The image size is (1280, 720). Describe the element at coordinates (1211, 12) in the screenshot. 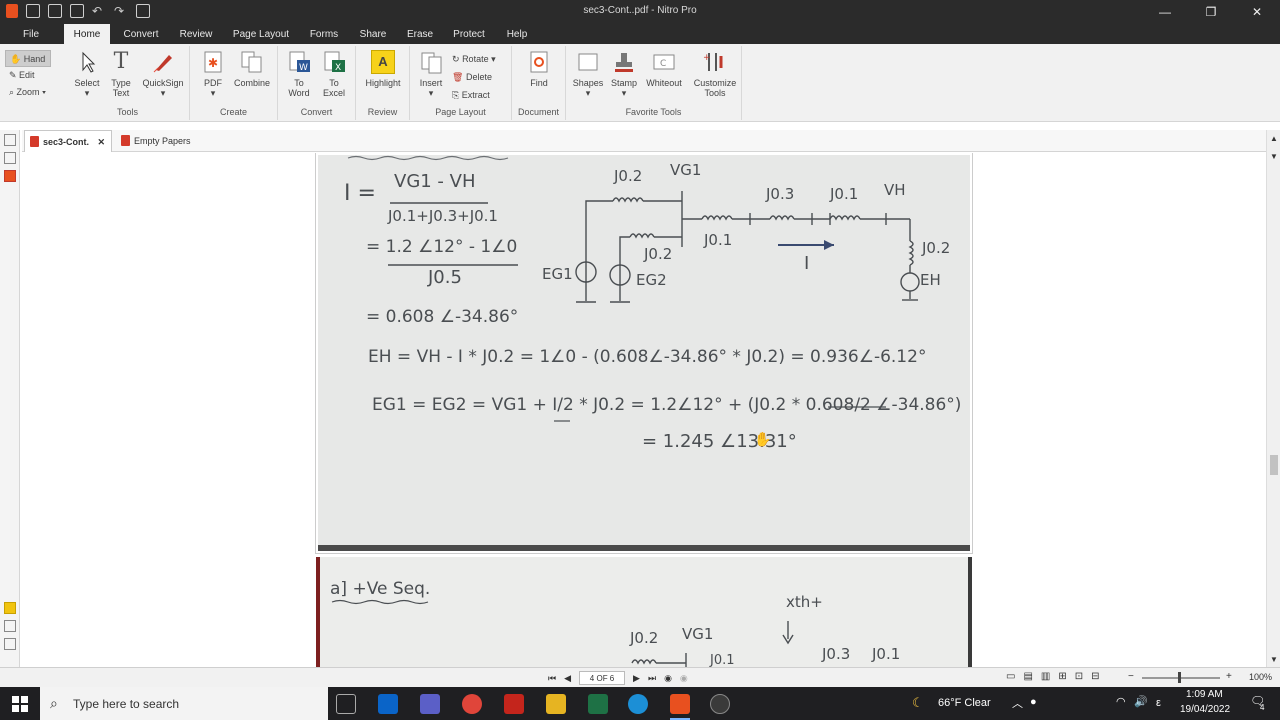

I see `restore-button: ❐` at that location.